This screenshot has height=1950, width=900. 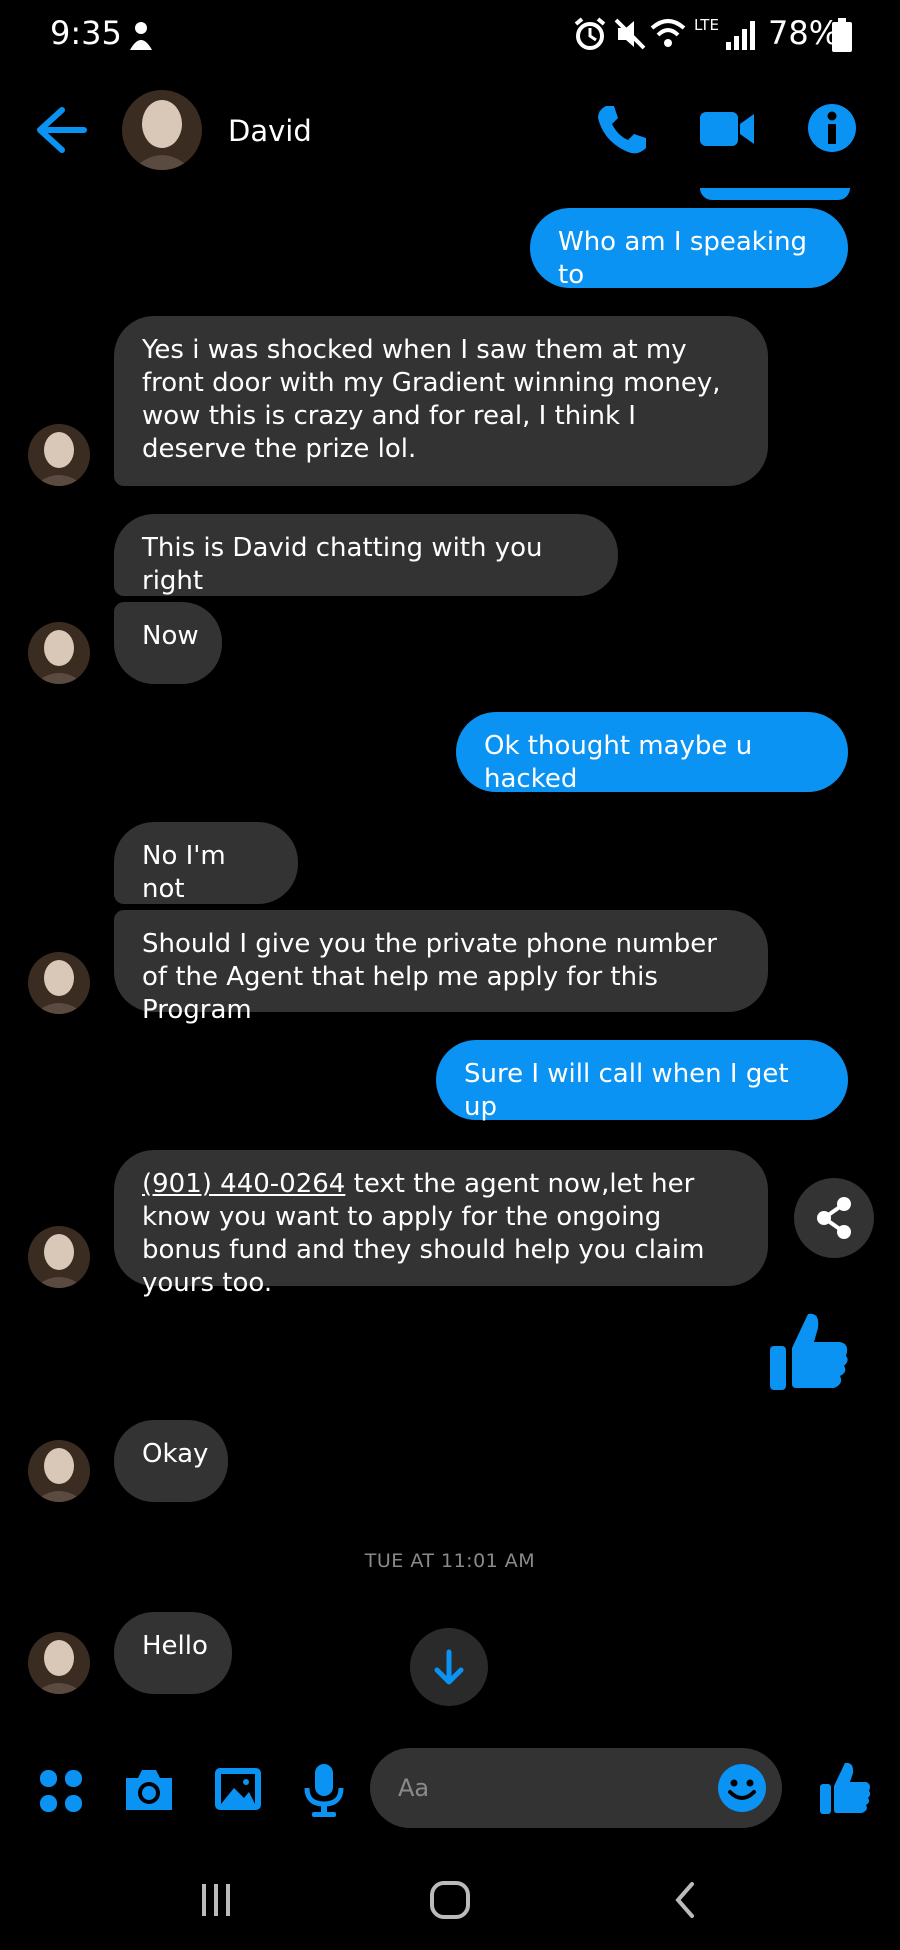 I want to click on conversation-header: David, so click(x=450, y=135).